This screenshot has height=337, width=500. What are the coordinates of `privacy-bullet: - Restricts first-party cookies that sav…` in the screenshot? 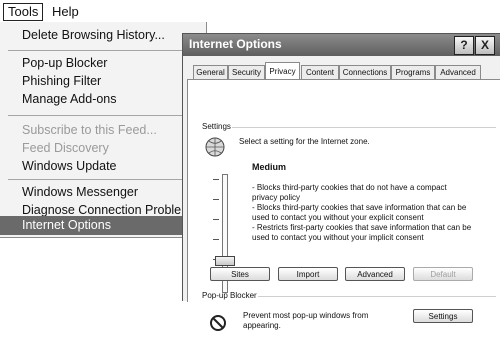 It's located at (362, 232).